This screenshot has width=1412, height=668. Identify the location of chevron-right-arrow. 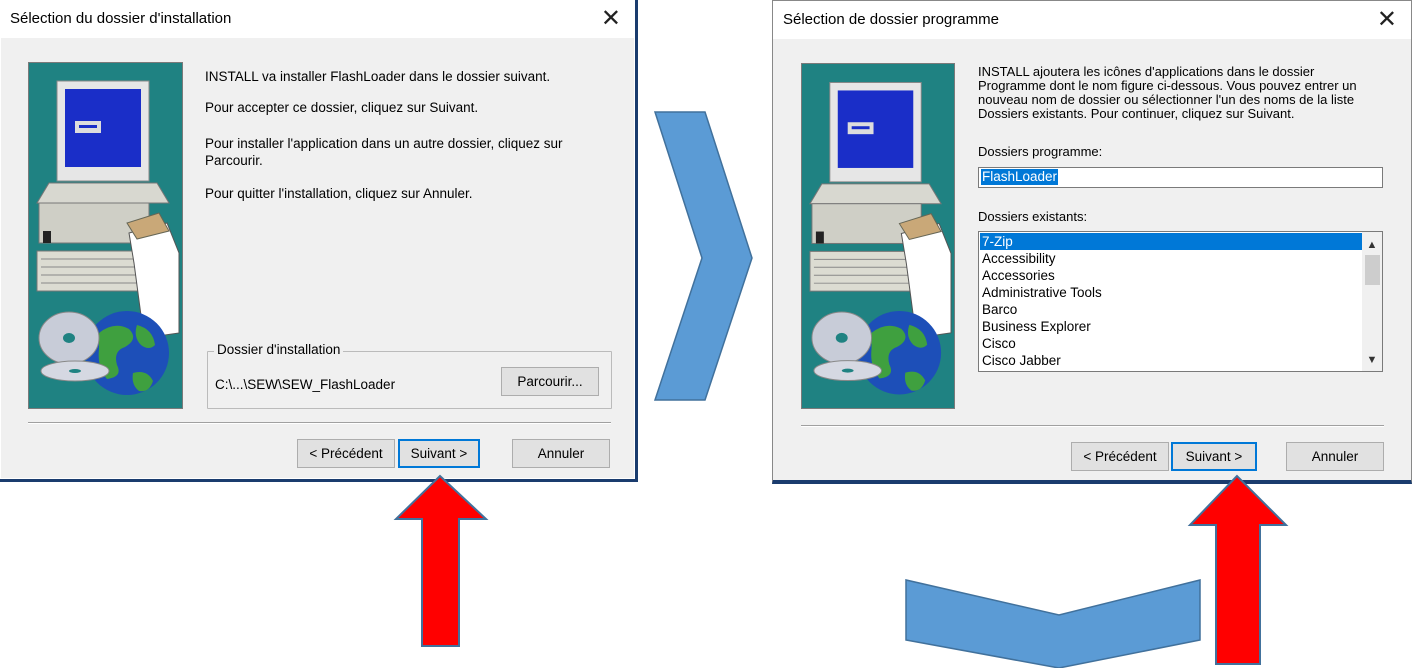
(703, 256).